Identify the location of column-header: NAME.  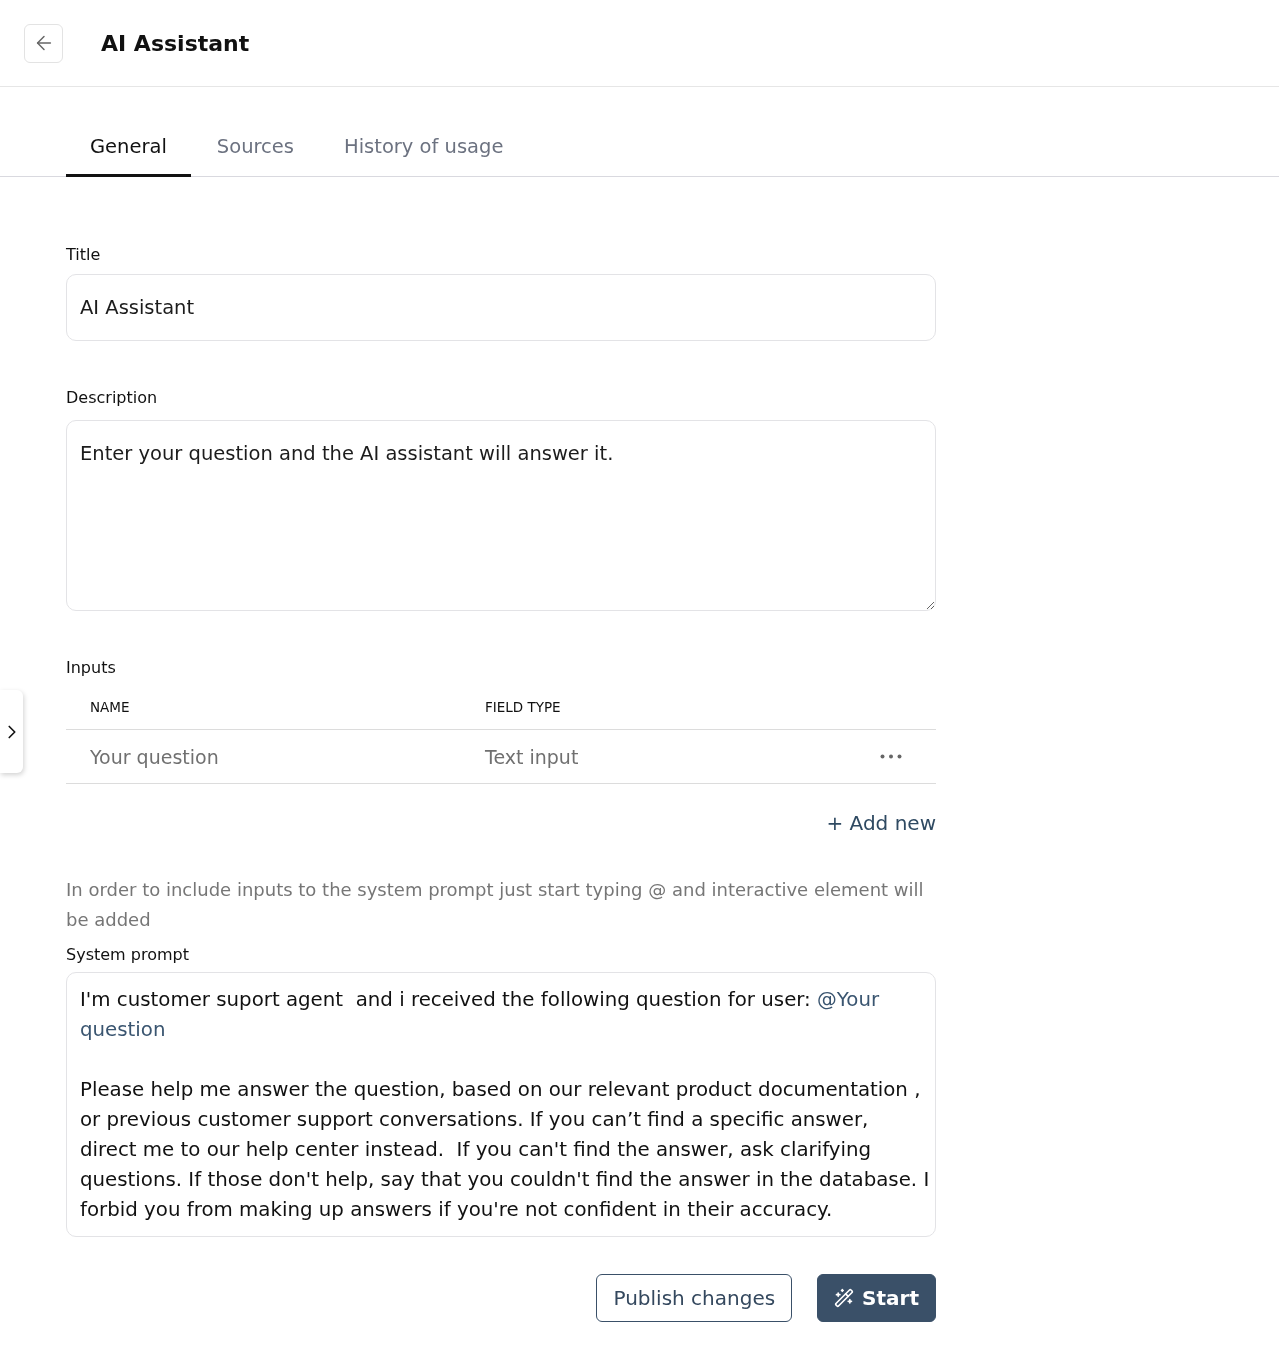
(110, 706).